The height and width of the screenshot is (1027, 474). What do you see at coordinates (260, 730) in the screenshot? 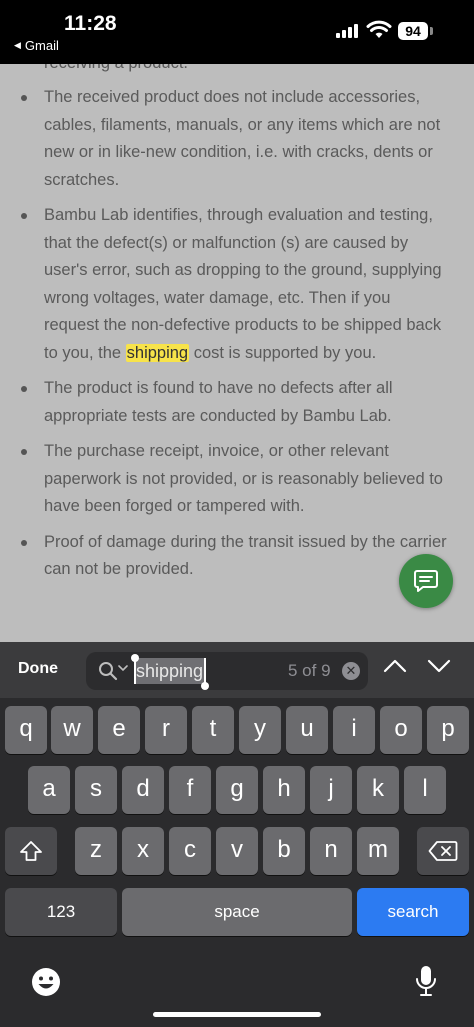
I see `key-y: y` at bounding box center [260, 730].